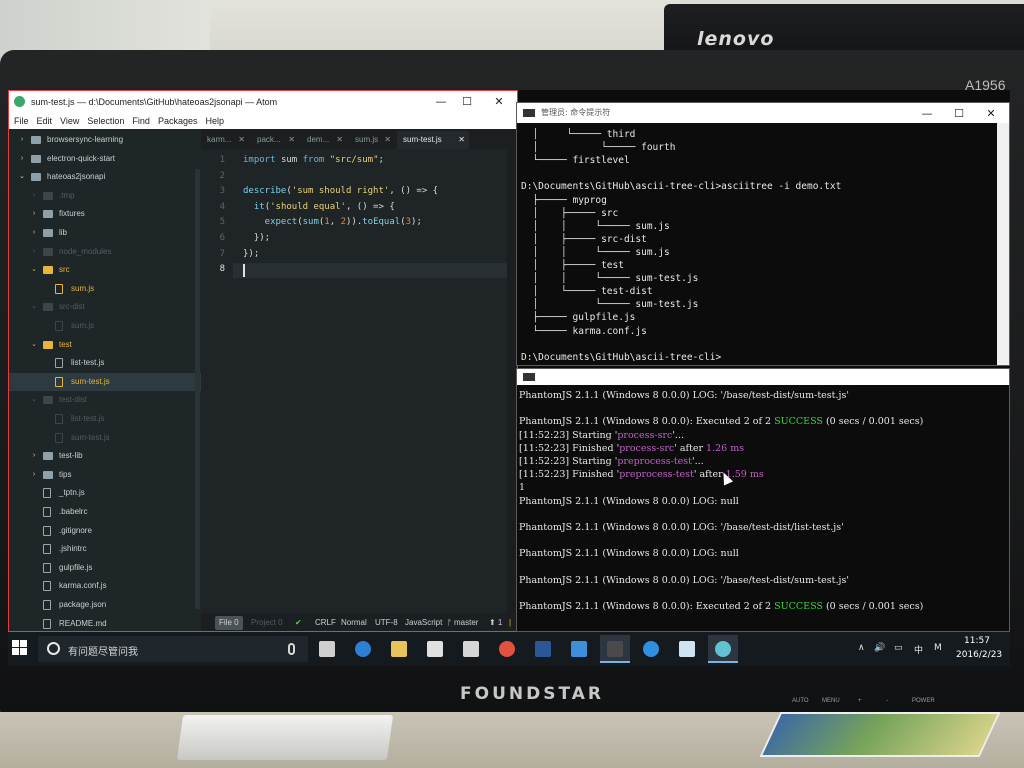 This screenshot has height=768, width=1024. What do you see at coordinates (105, 475) in the screenshot?
I see `tree-folder: › tips` at bounding box center [105, 475].